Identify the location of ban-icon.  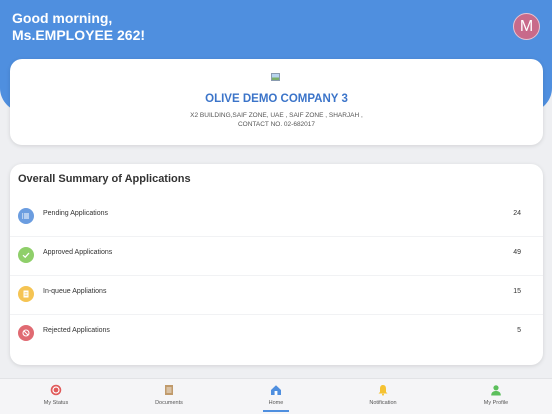
(26, 333).